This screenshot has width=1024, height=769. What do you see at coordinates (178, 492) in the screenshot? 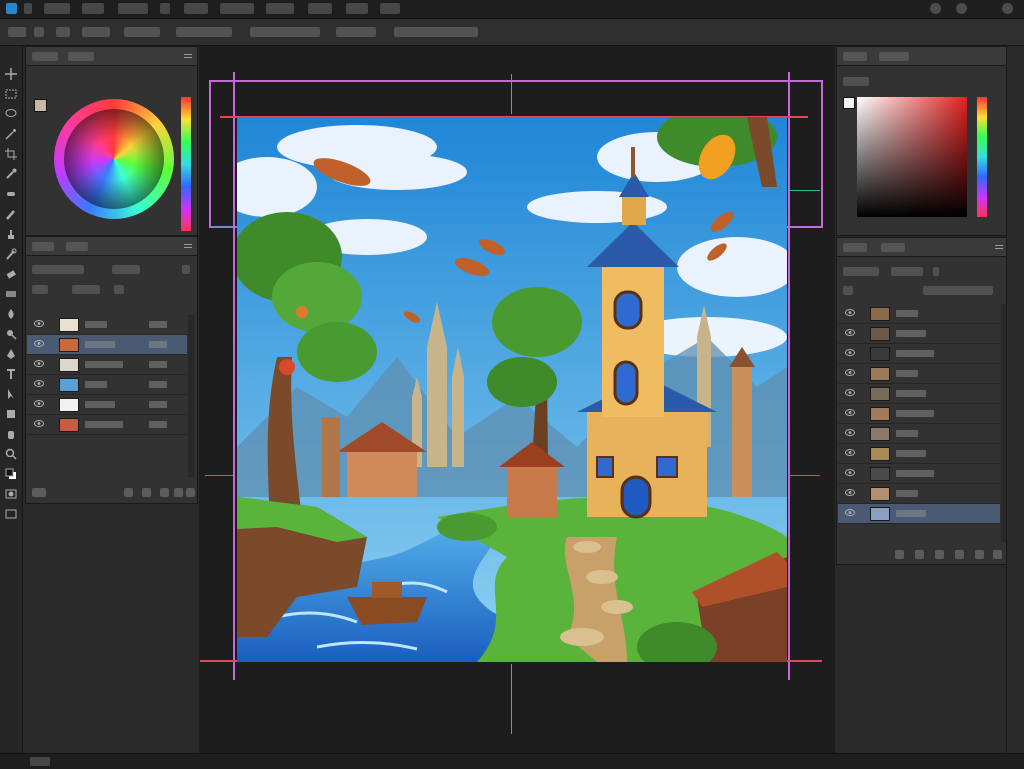
I see `new-layer-icon` at bounding box center [178, 492].